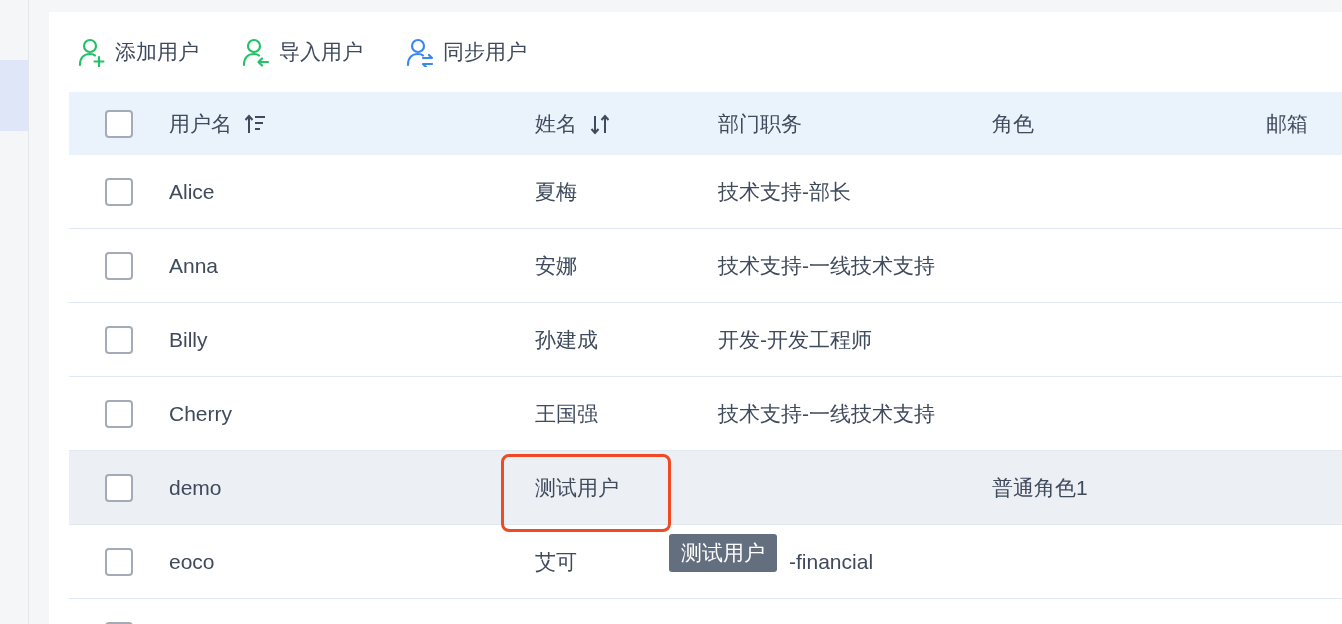 The height and width of the screenshot is (624, 1342). Describe the element at coordinates (195, 487) in the screenshot. I see `table-cell: demo` at that location.